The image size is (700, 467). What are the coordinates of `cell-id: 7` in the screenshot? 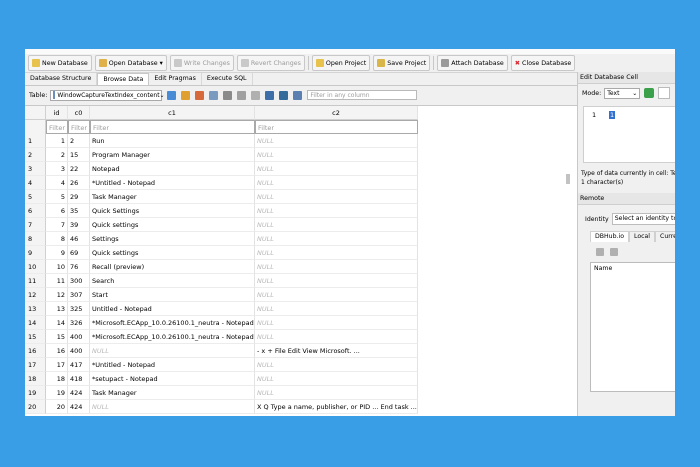 It's located at (57, 225).